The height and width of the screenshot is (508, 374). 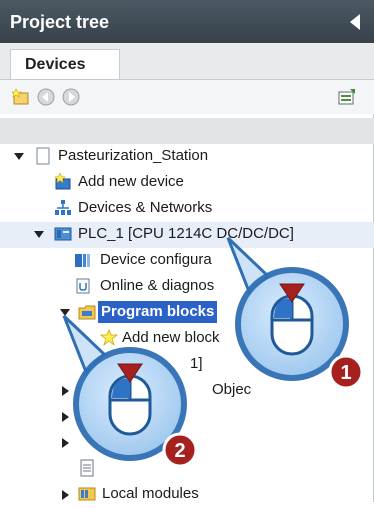 What do you see at coordinates (21, 97) in the screenshot?
I see `new-project-icon` at bounding box center [21, 97].